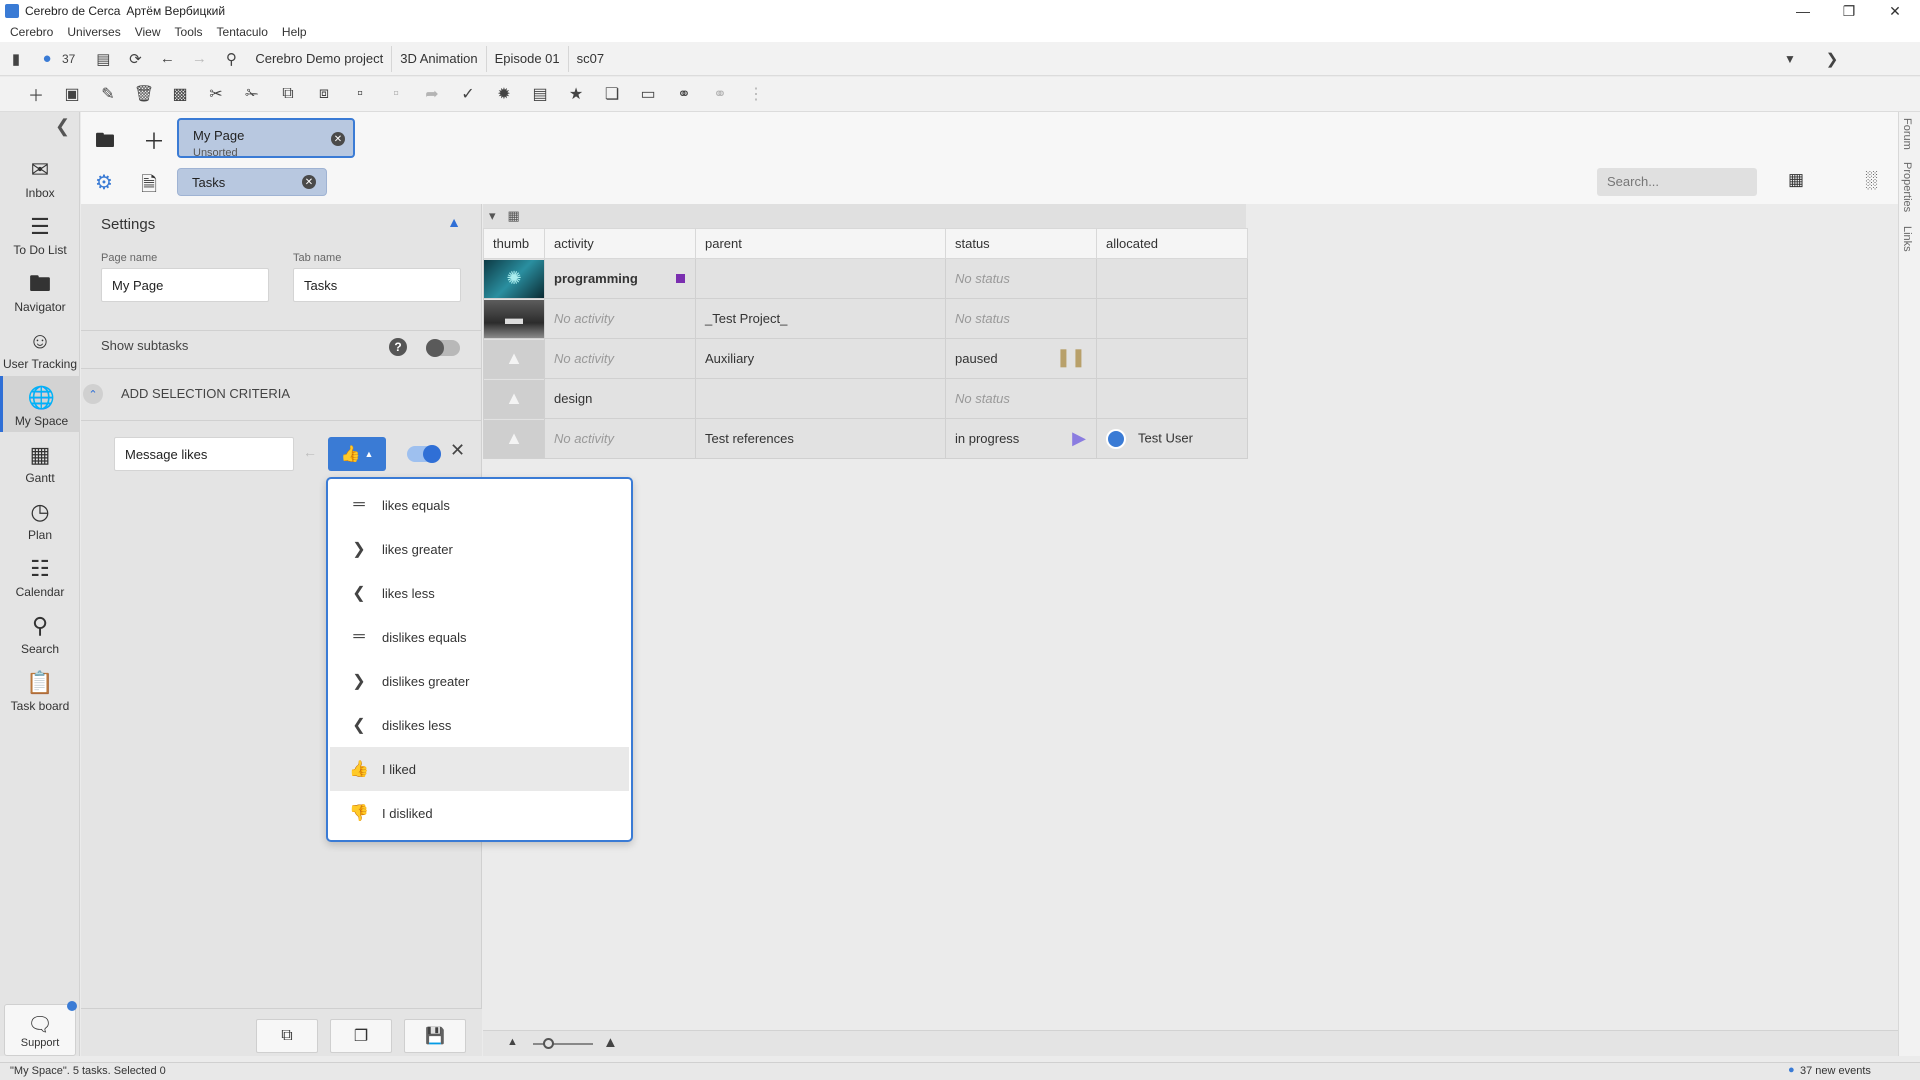 This screenshot has width=1920, height=1080. What do you see at coordinates (1849, 11) in the screenshot?
I see `restore-button: ❐` at bounding box center [1849, 11].